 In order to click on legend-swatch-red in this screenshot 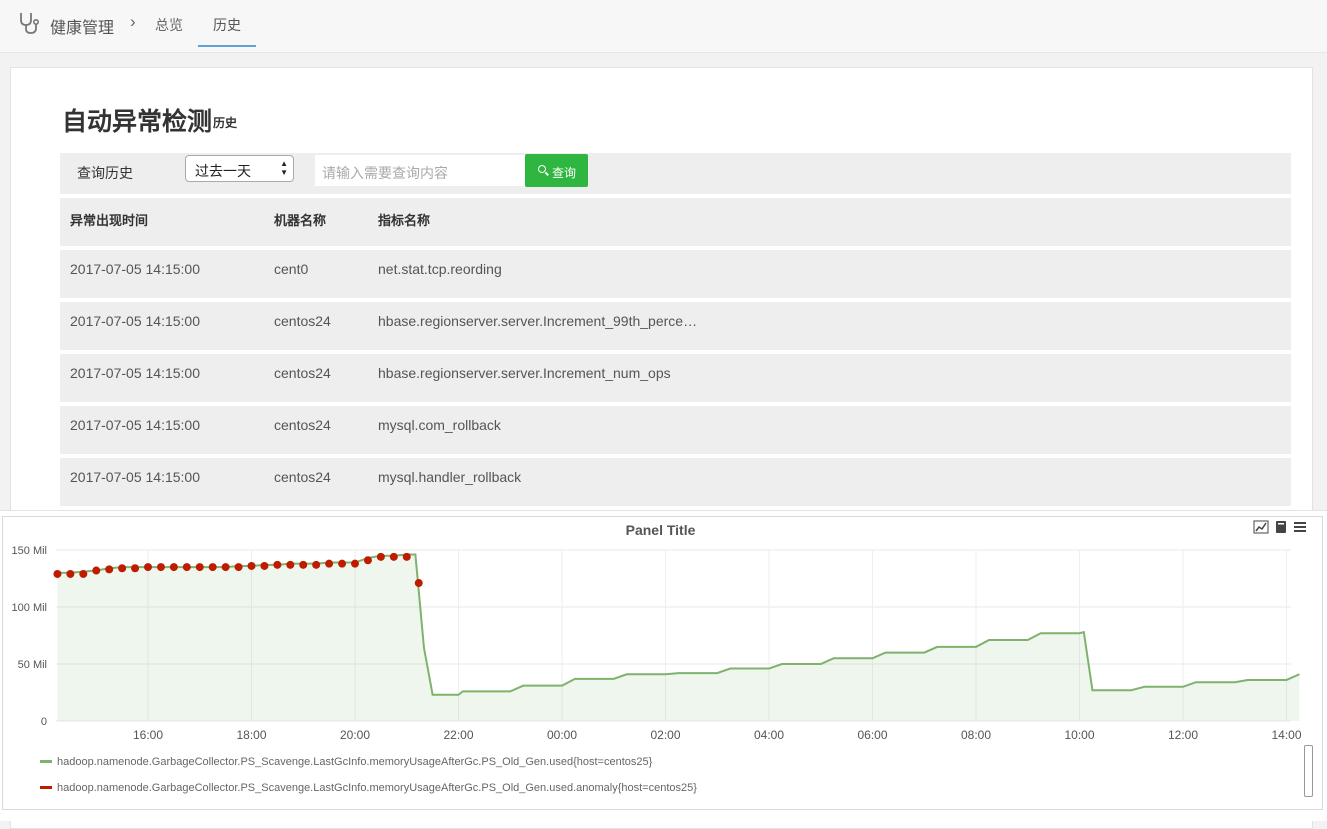, I will do `click(46, 787)`.